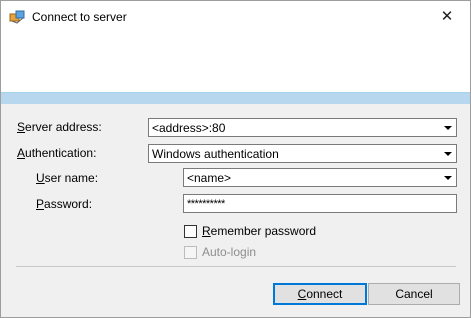  I want to click on connect-button: Connect, so click(320, 294).